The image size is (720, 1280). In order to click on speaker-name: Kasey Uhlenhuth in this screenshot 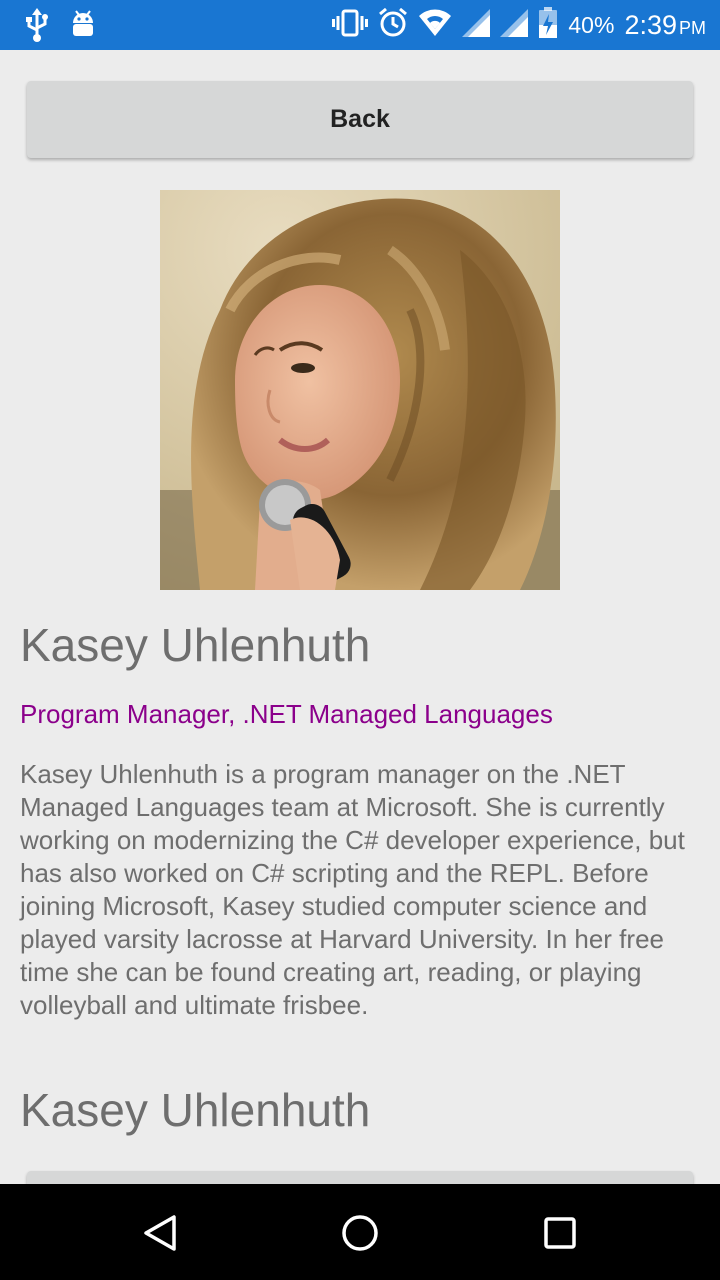, I will do `click(195, 645)`.